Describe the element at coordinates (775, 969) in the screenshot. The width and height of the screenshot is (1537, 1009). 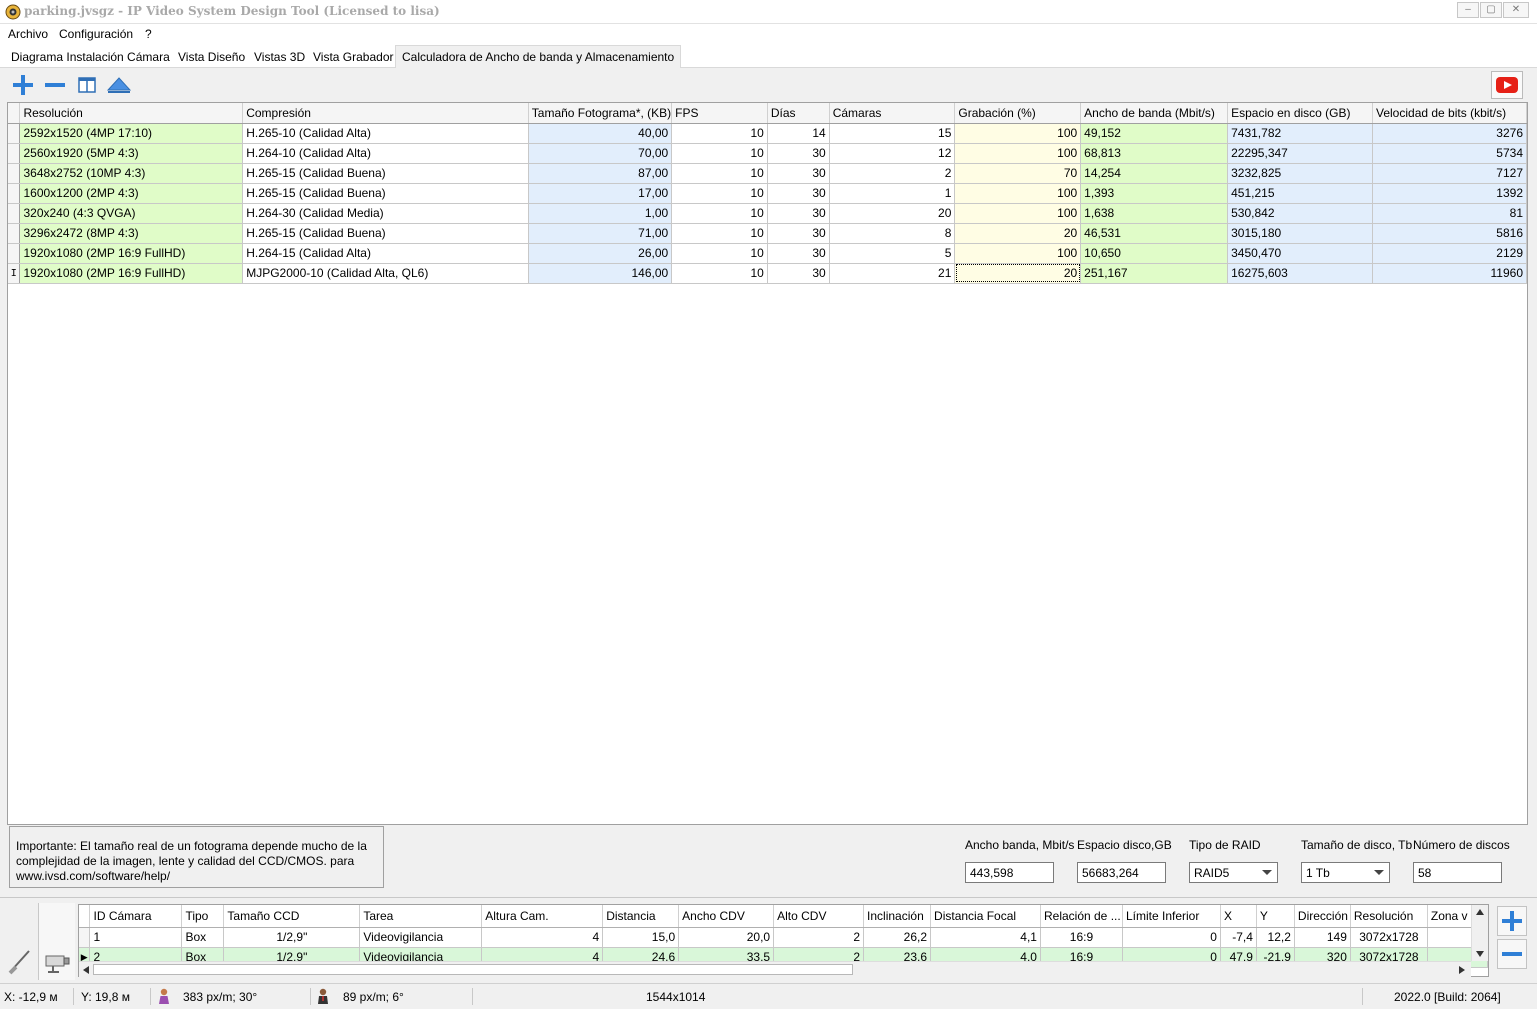
I see `camera-horizontal-scrollbar` at that location.